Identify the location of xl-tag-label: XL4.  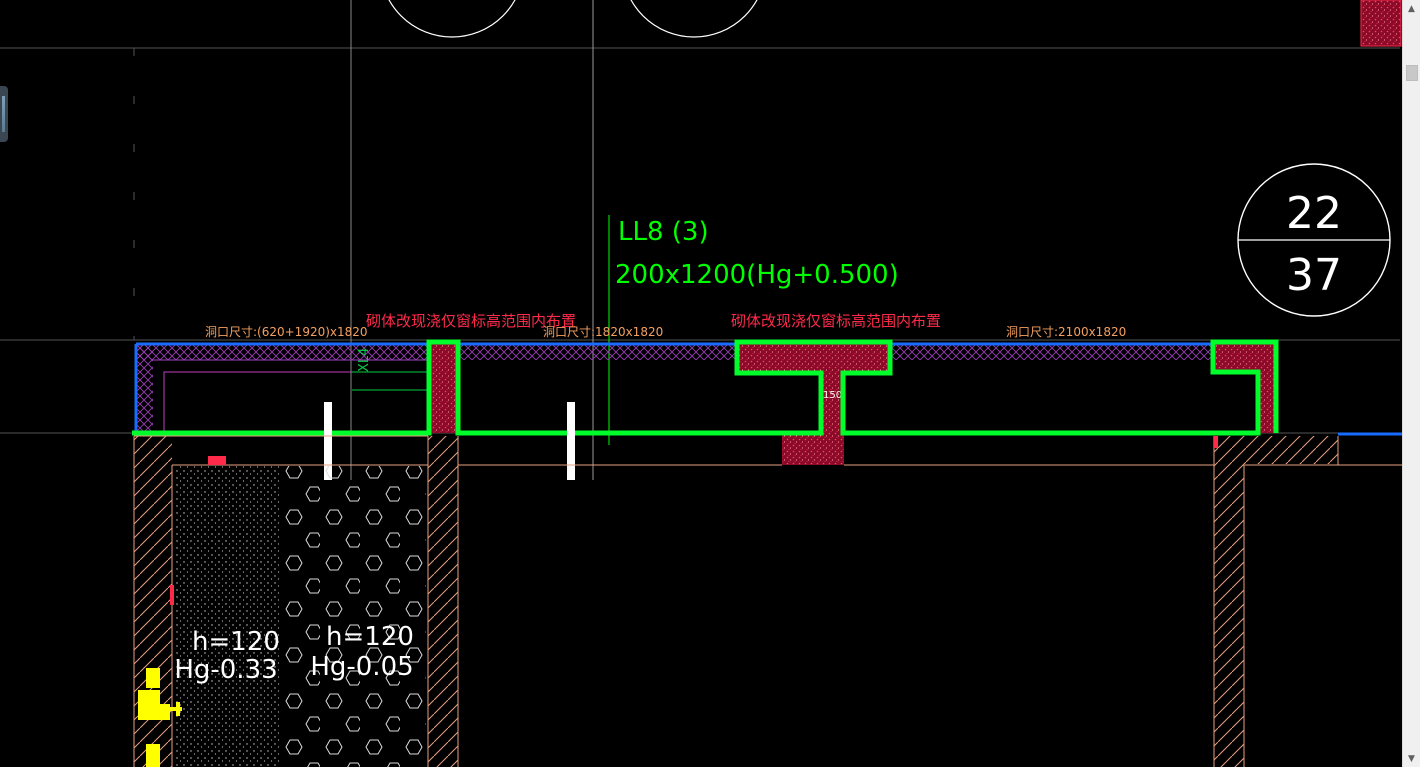
(364, 360).